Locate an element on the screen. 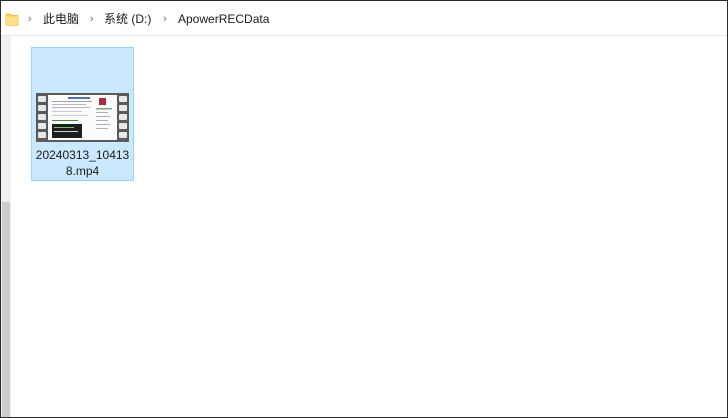  video-thumbnail is located at coordinates (82, 117).